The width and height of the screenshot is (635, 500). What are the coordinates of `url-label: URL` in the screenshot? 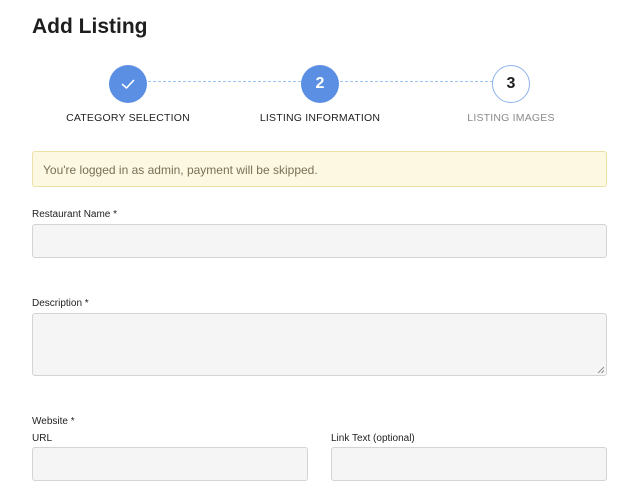 It's located at (42, 438).